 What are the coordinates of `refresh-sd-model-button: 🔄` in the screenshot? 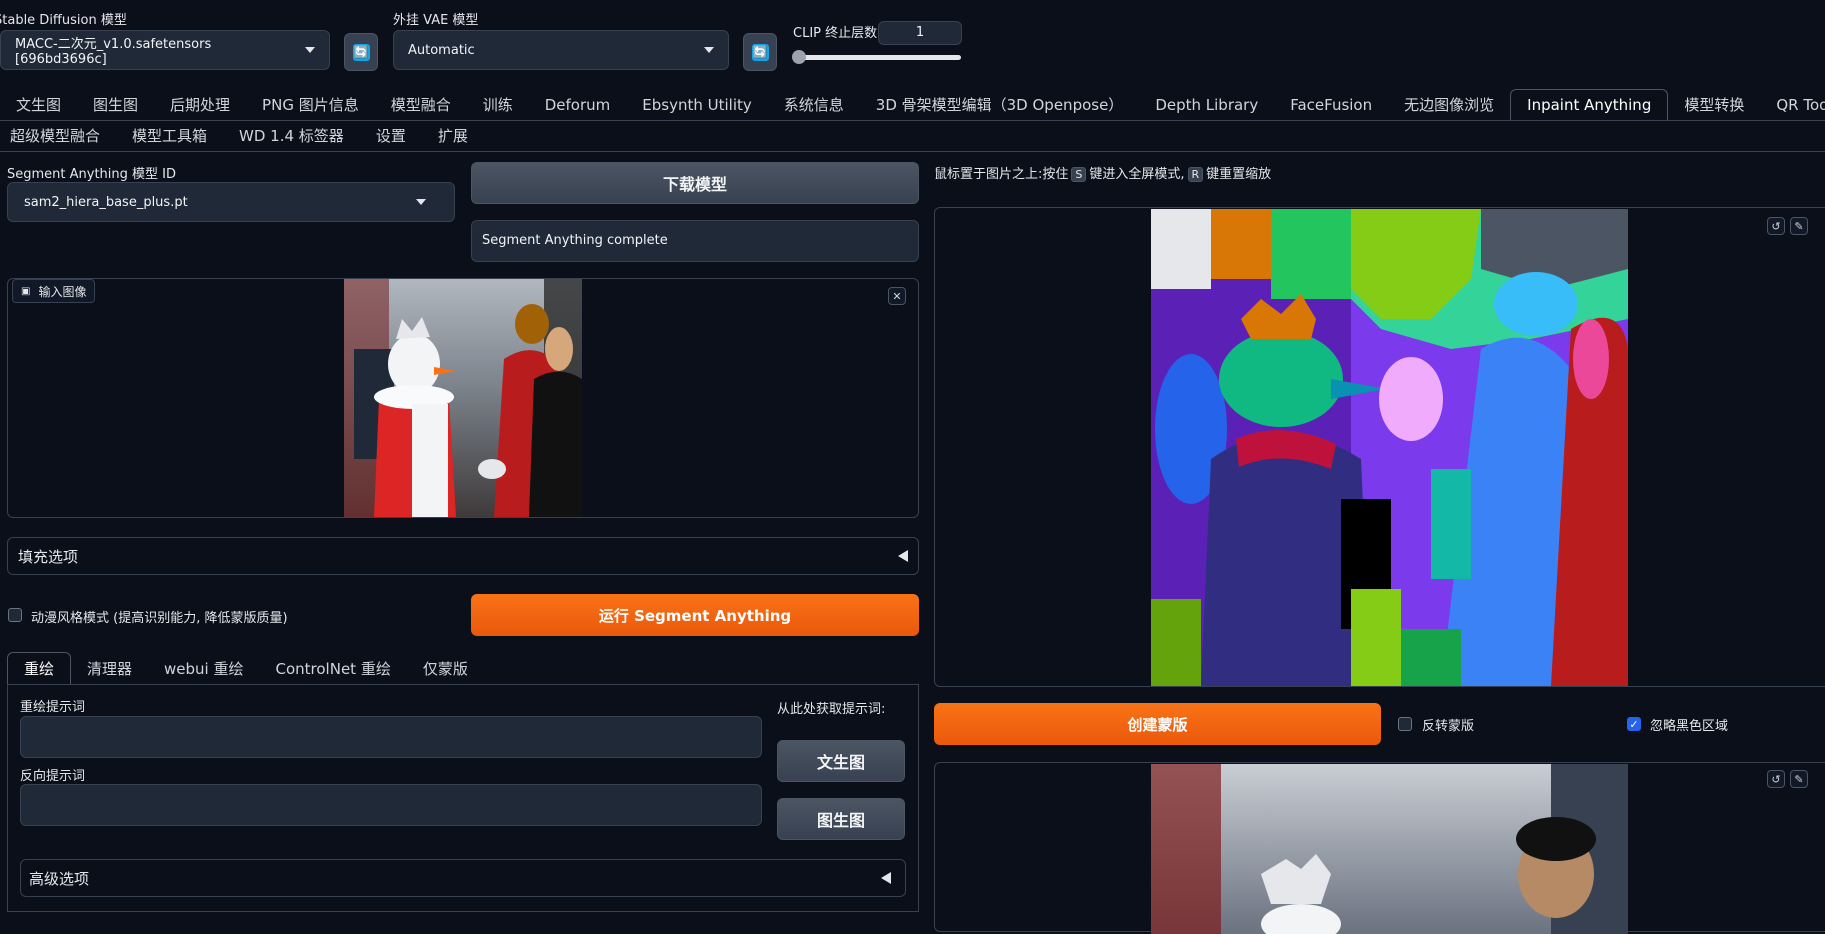 It's located at (361, 52).